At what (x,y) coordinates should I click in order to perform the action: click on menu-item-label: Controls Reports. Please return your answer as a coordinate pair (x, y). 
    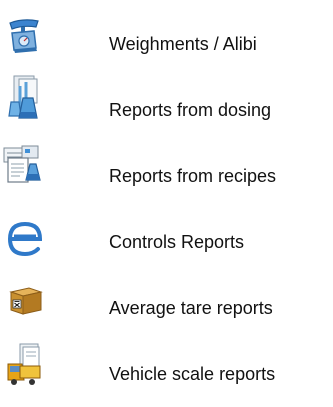
    Looking at the image, I should click on (177, 242).